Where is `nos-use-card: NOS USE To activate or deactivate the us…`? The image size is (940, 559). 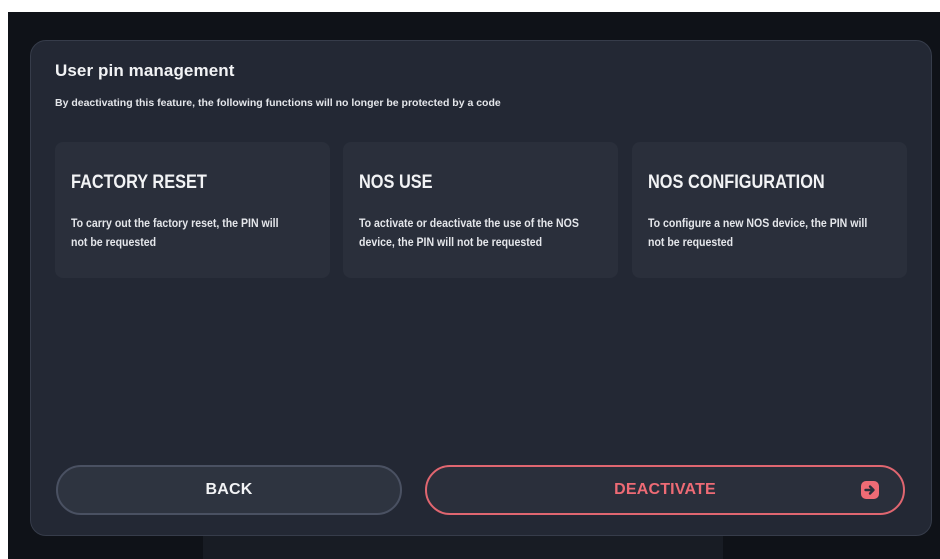
nos-use-card: NOS USE To activate or deactivate the us… is located at coordinates (480, 210).